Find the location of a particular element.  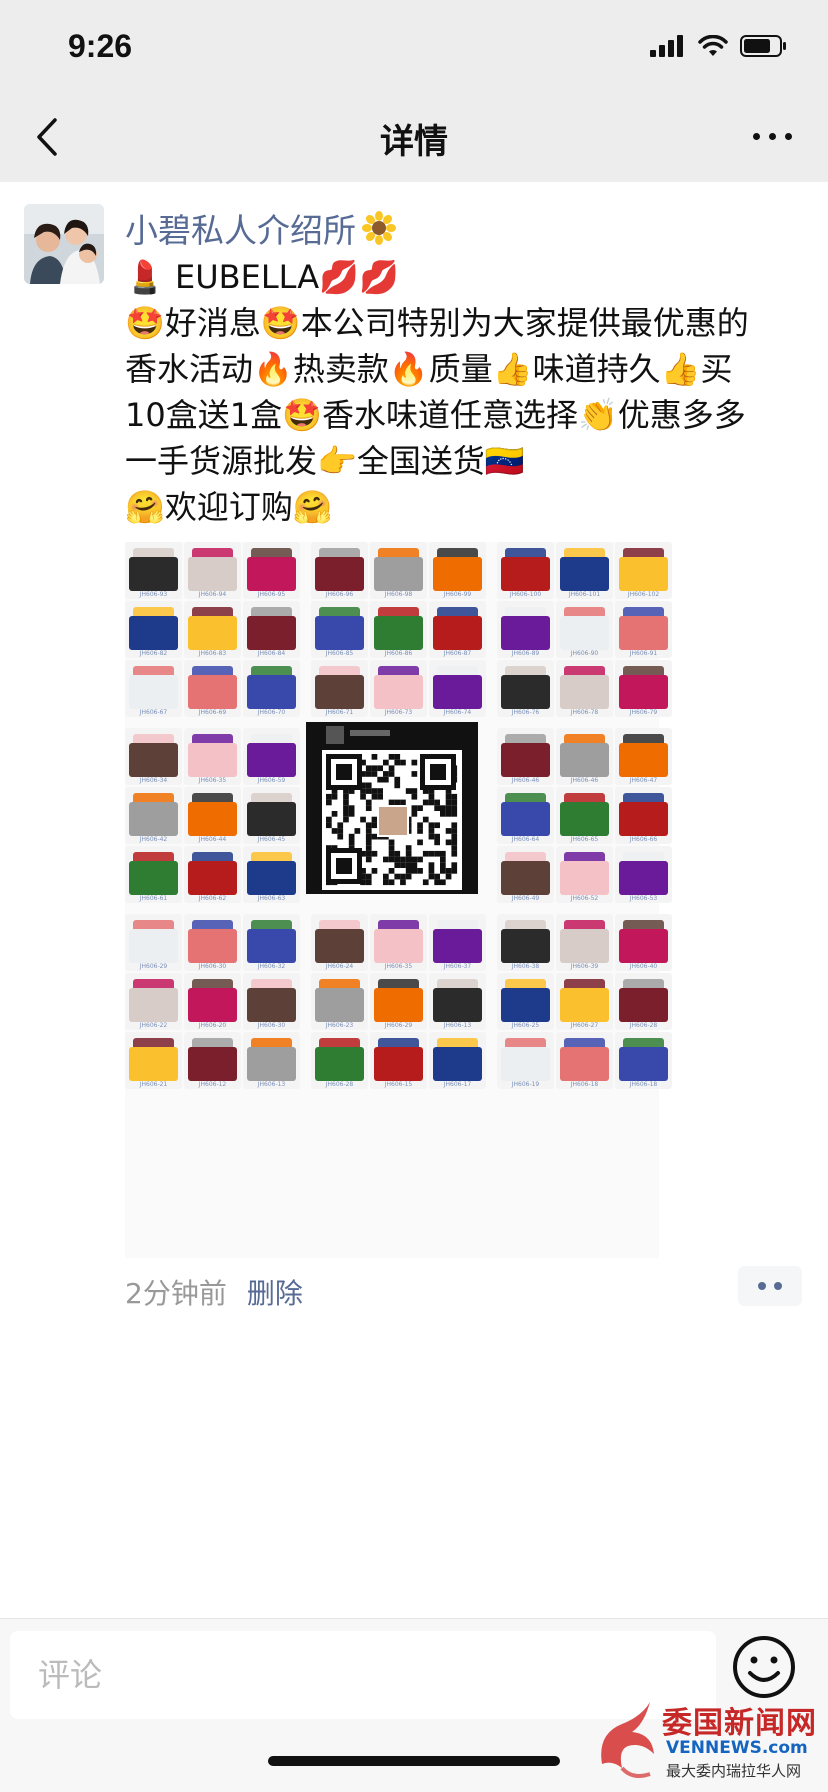

product-tile: JH606-49 is located at coordinates (525, 874).